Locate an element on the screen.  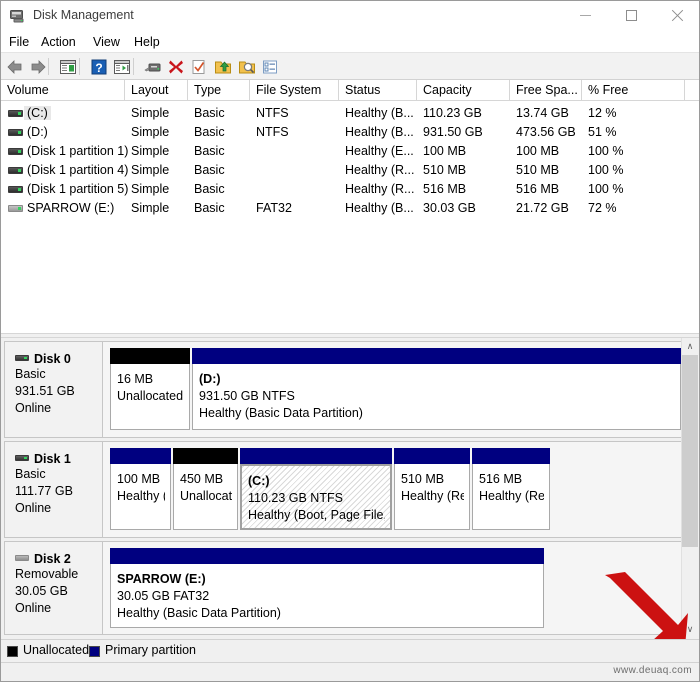
forward-icon is located at coordinates (38, 67).